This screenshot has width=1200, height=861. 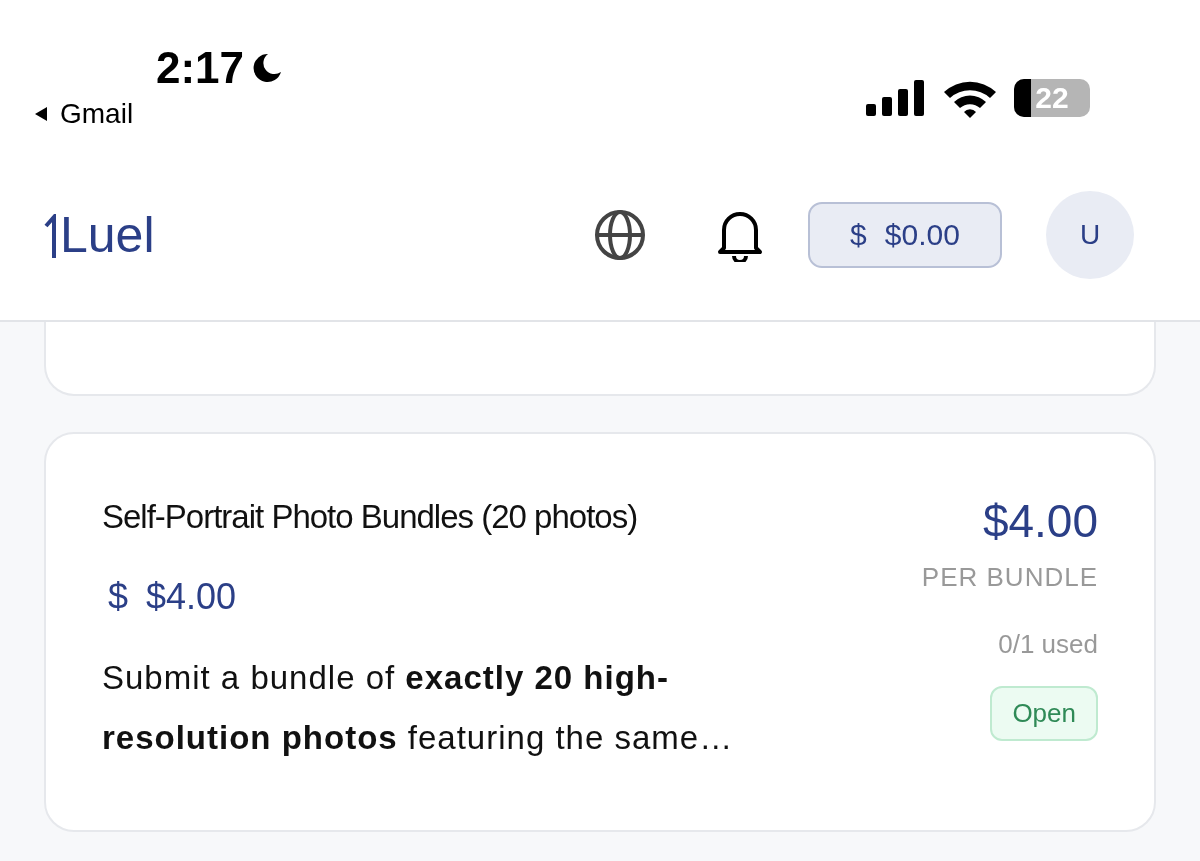 I want to click on price-unit: PER BUNDLE, so click(x=1009, y=577).